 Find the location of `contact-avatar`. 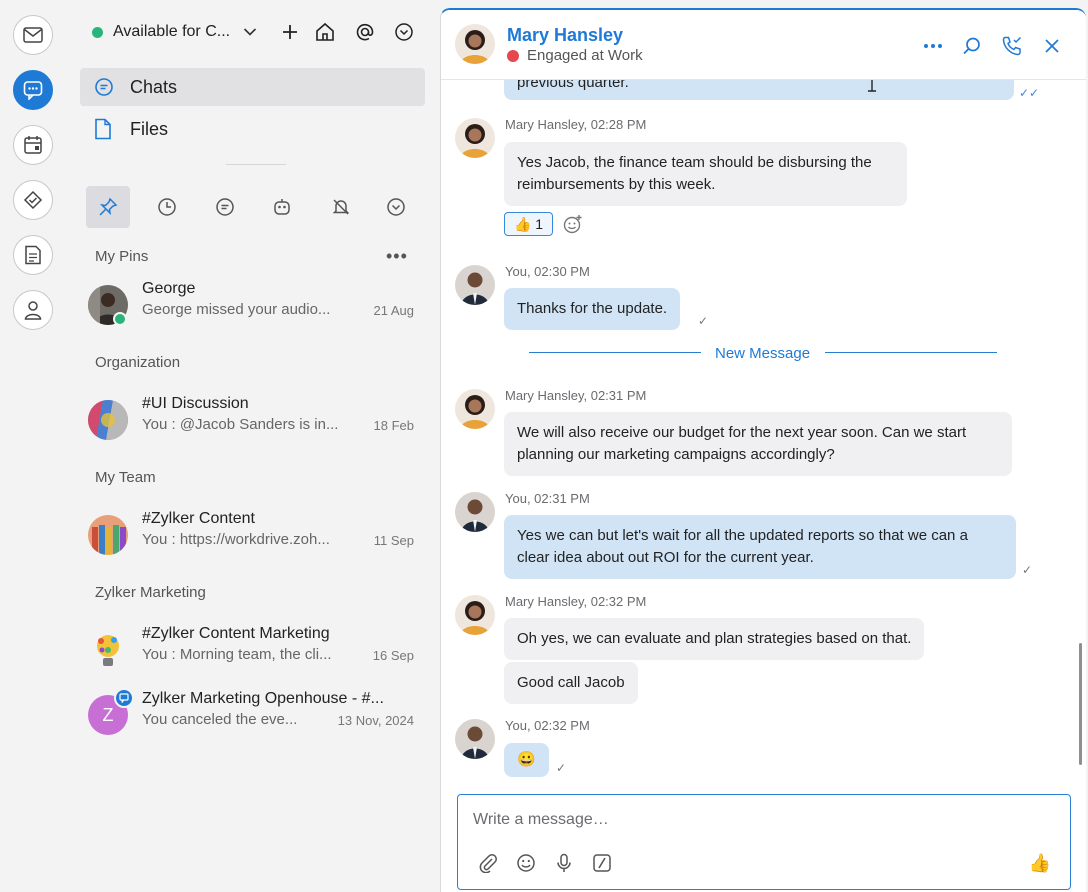

contact-avatar is located at coordinates (475, 44).